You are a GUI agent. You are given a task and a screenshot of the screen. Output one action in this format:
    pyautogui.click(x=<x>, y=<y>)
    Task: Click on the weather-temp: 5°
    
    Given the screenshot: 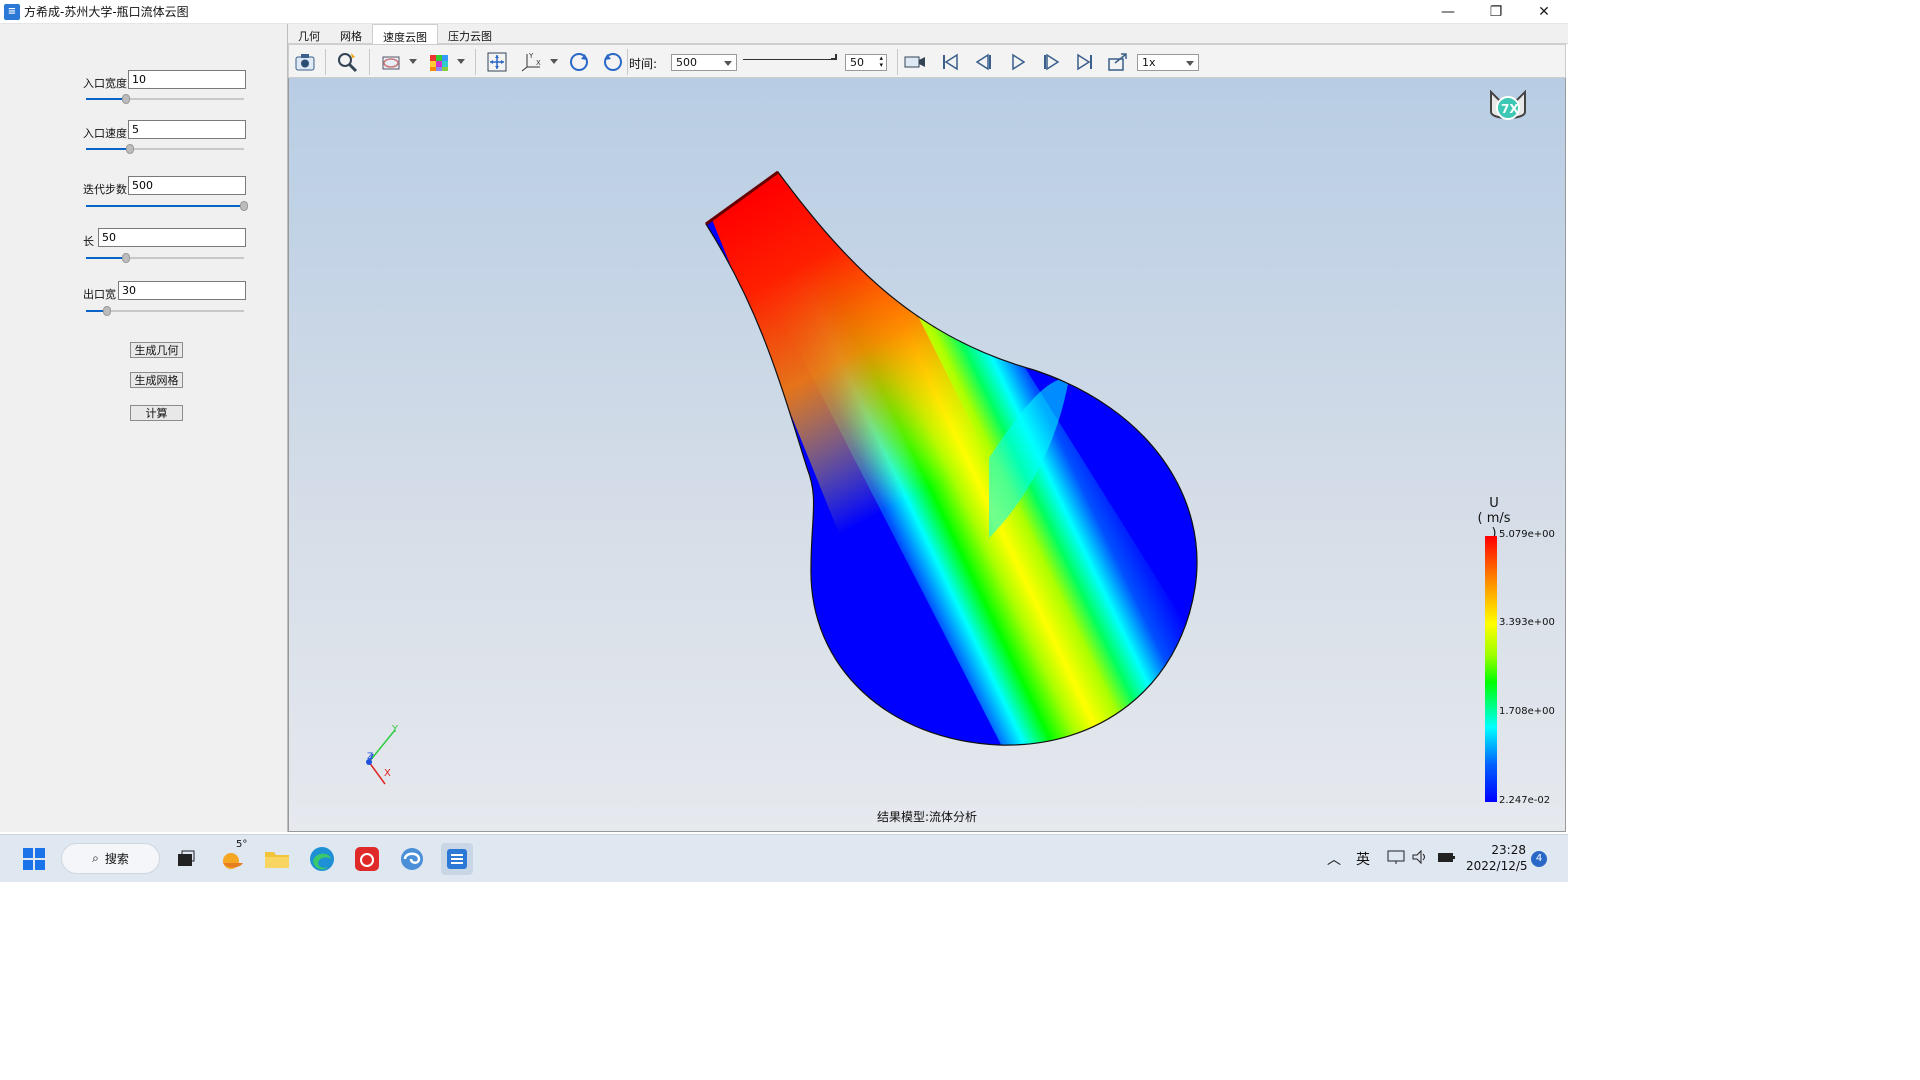 What is the action you would take?
    pyautogui.click(x=242, y=844)
    